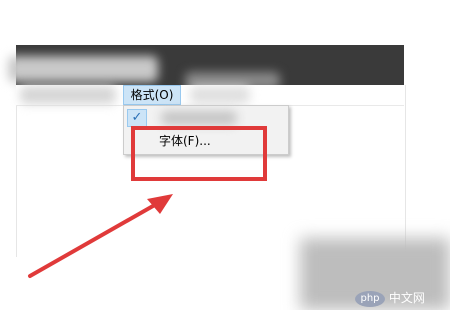 The image size is (450, 310). What do you see at coordinates (406, 298) in the screenshot?
I see `watermark-text: 中文网` at bounding box center [406, 298].